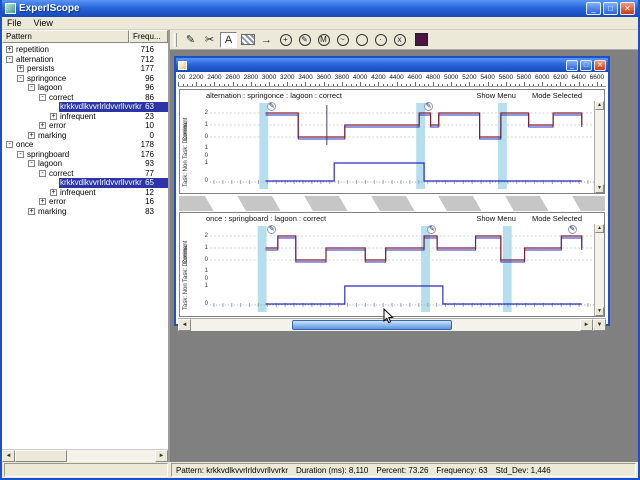 This screenshot has width=640, height=480. I want to click on app-icon, so click(10, 8).